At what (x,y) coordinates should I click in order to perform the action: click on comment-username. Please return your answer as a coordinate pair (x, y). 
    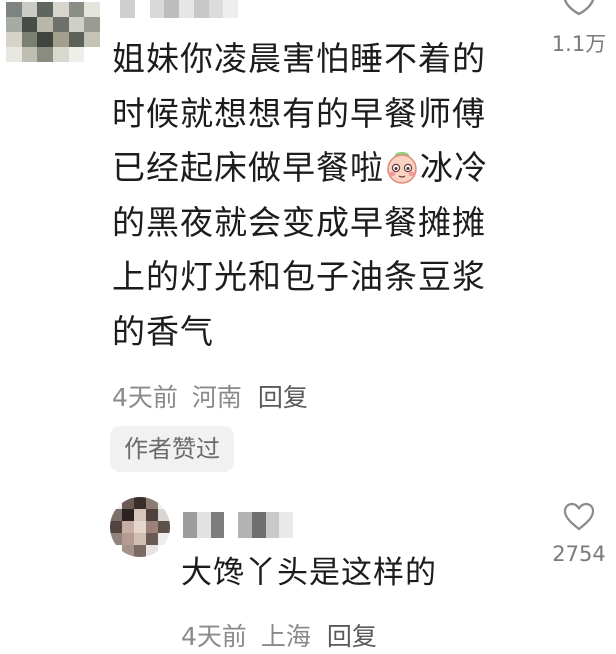
    Looking at the image, I should click on (179, 9).